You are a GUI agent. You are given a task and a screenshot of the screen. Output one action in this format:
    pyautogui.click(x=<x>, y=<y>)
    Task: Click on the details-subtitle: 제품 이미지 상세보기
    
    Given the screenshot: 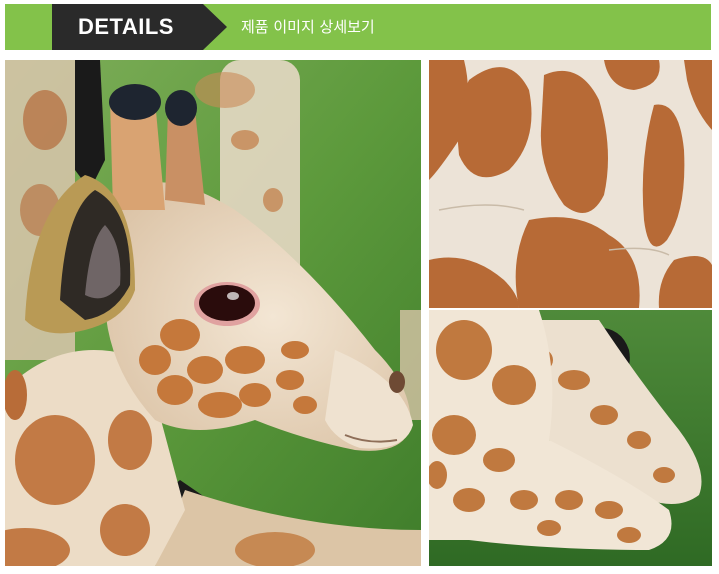 What is the action you would take?
    pyautogui.click(x=308, y=27)
    